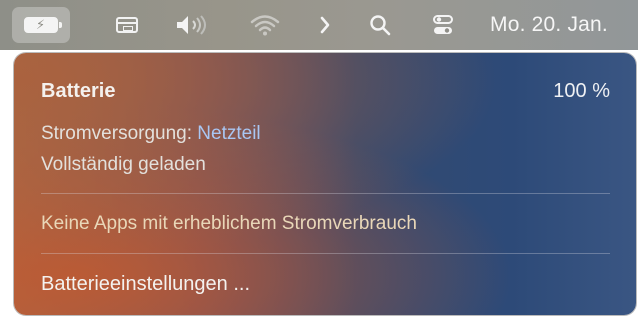 The width and height of the screenshot is (638, 321). What do you see at coordinates (581, 91) in the screenshot?
I see `battery-percent: 100 %` at bounding box center [581, 91].